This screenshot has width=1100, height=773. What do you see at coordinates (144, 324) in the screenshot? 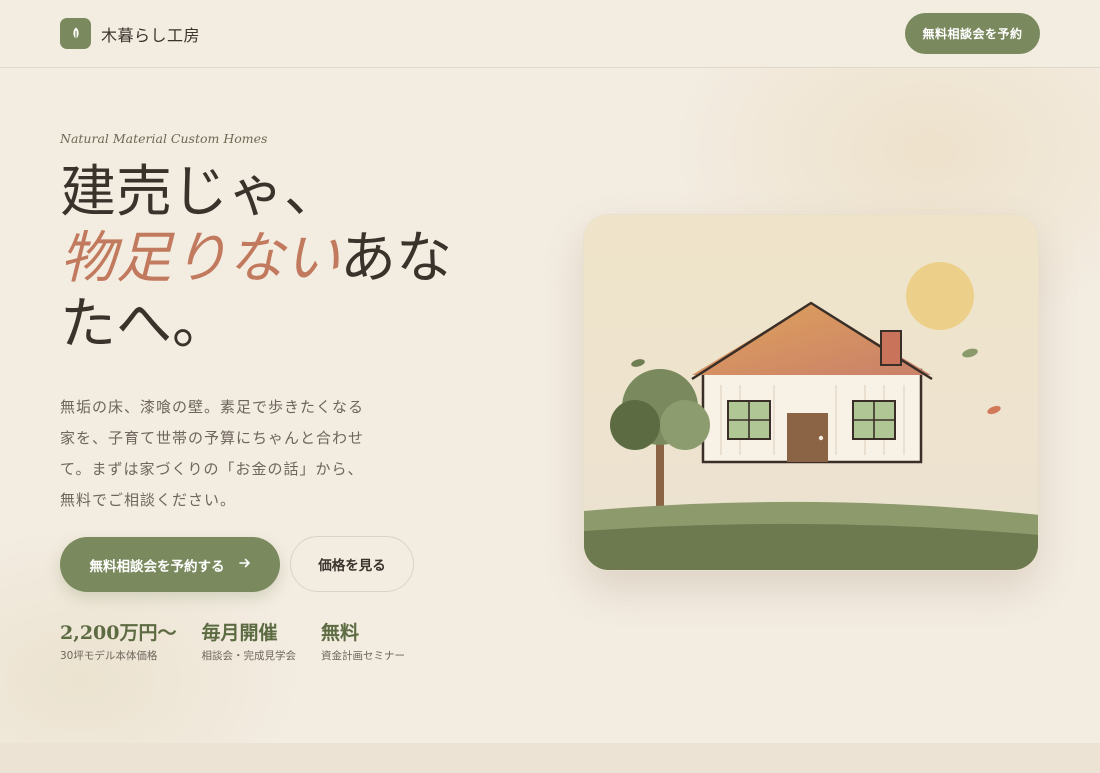
I see `headline-line-3: たへ。` at bounding box center [144, 324].